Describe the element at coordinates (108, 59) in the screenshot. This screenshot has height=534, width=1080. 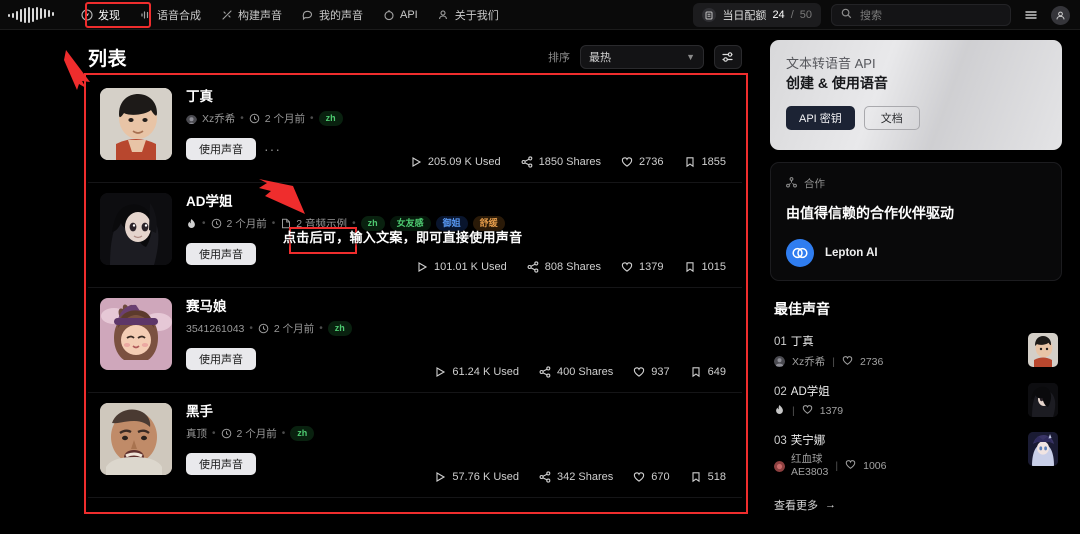
I see `page-title: 列表` at that location.